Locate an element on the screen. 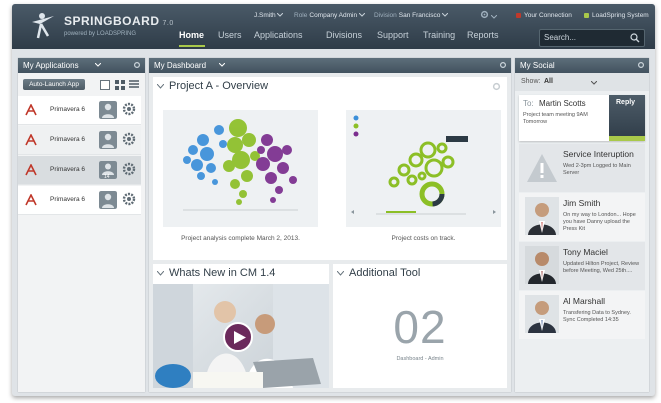  reply-accent is located at coordinates (627, 138).